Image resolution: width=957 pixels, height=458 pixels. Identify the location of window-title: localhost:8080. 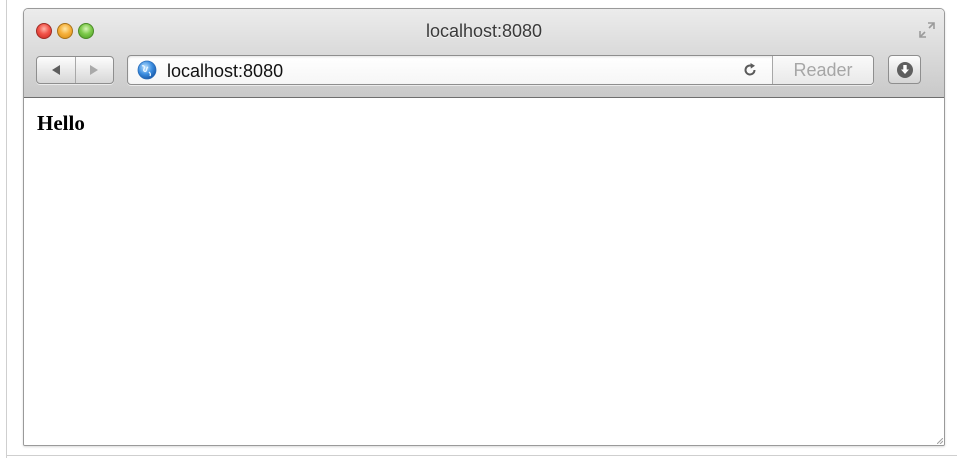
(484, 31).